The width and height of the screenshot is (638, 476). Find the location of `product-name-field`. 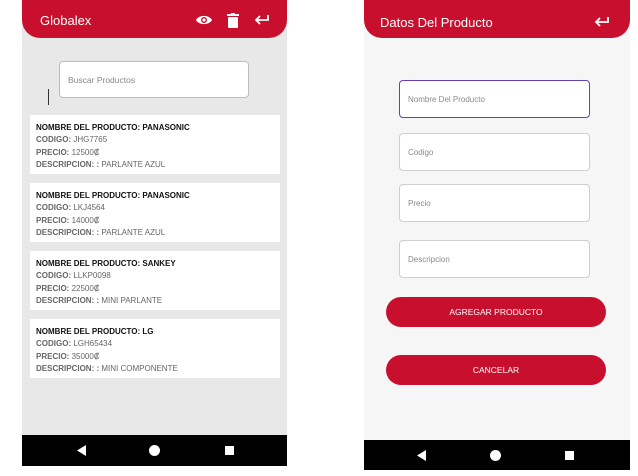

product-name-field is located at coordinates (494, 99).